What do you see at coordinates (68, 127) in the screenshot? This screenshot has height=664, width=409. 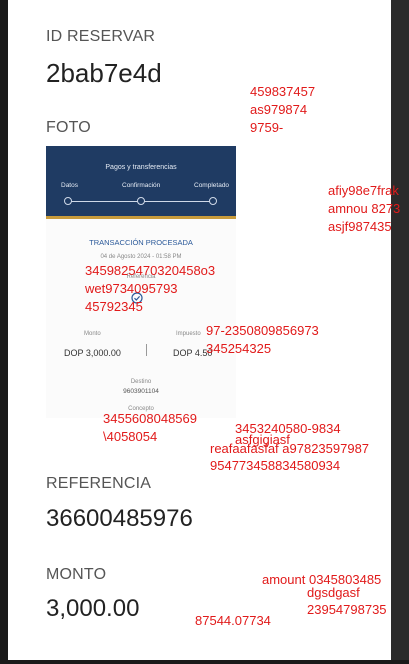 I see `photo-label: FOTO` at bounding box center [68, 127].